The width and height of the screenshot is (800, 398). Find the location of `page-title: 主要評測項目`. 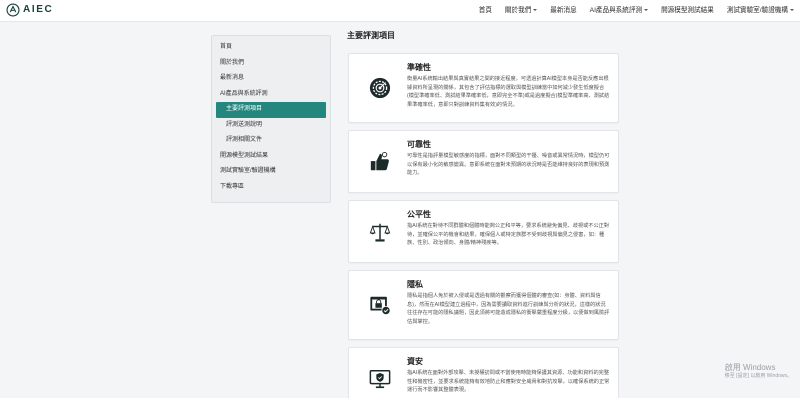

page-title: 主要評測項目 is located at coordinates (371, 35).